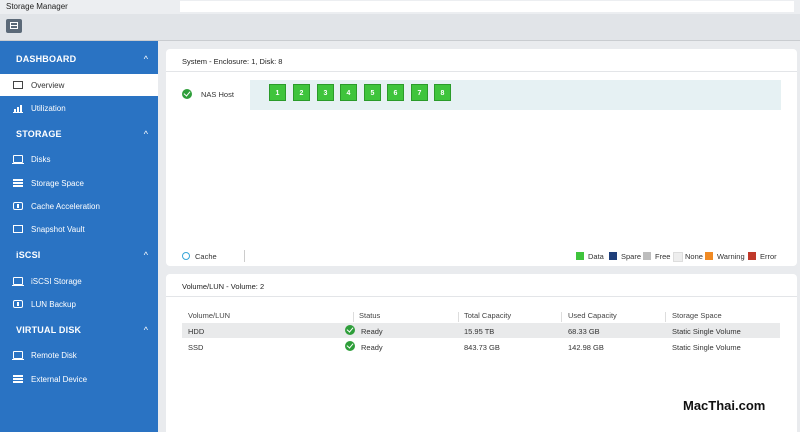 The image size is (800, 432). What do you see at coordinates (697, 315) in the screenshot?
I see `column-header-storage-space: Storage Space` at bounding box center [697, 315].